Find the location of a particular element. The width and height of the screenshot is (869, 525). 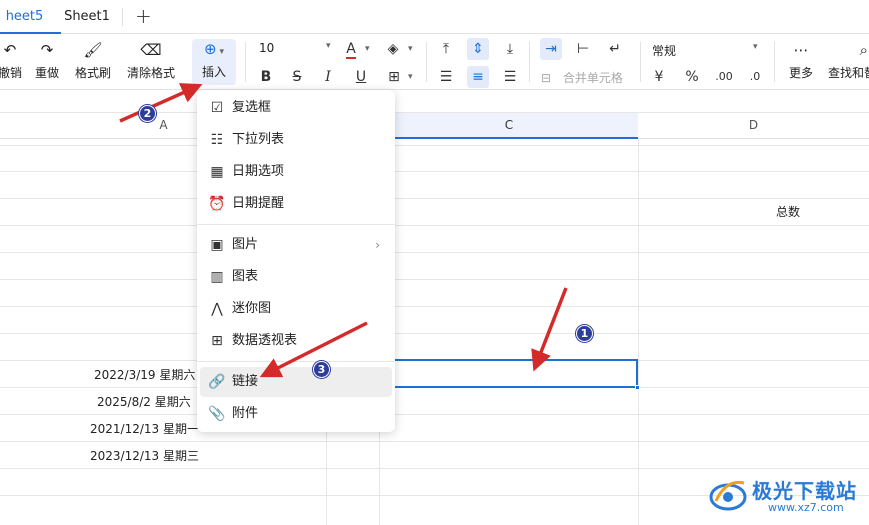

menu-item-label: 图表 is located at coordinates (245, 276).